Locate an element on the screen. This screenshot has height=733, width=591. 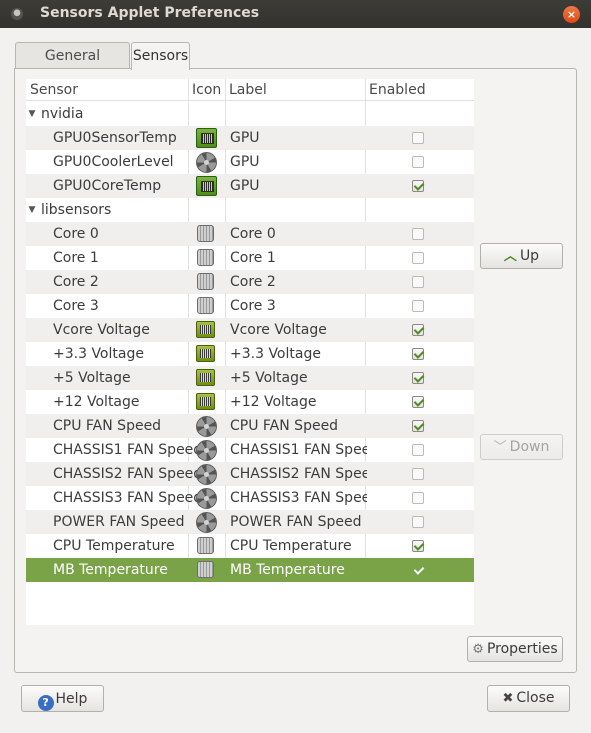
sensor-row: +12 Voltage +12 Voltage is located at coordinates (250, 402).